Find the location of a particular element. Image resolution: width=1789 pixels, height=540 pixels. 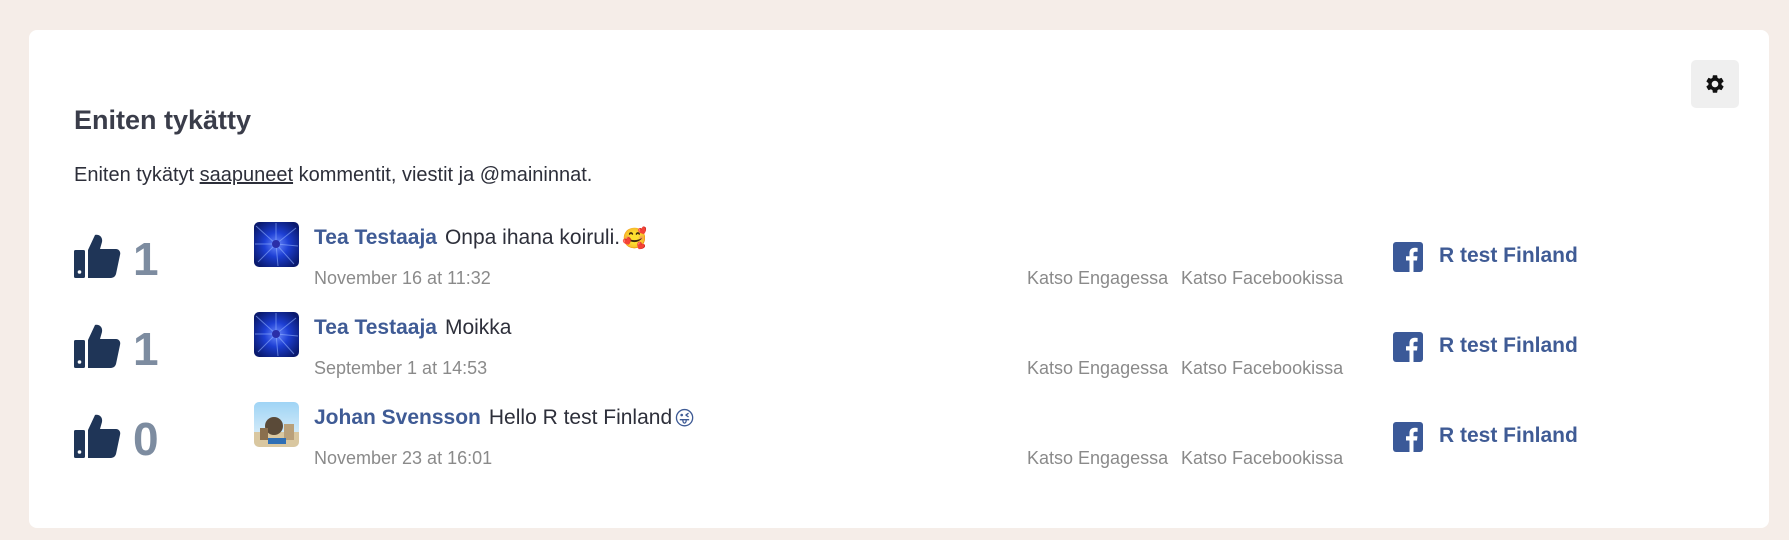

emoji: 😜 is located at coordinates (684, 419).